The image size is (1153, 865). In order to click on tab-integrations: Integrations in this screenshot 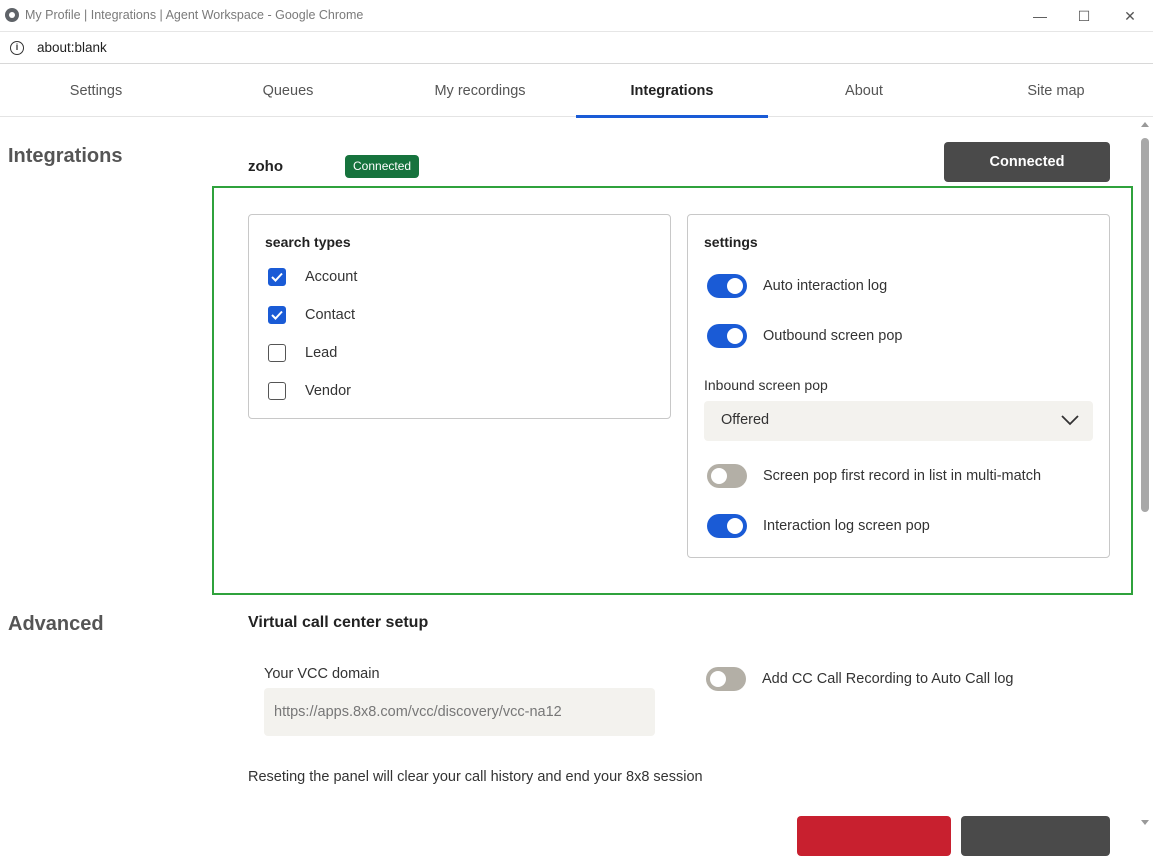, I will do `click(672, 91)`.